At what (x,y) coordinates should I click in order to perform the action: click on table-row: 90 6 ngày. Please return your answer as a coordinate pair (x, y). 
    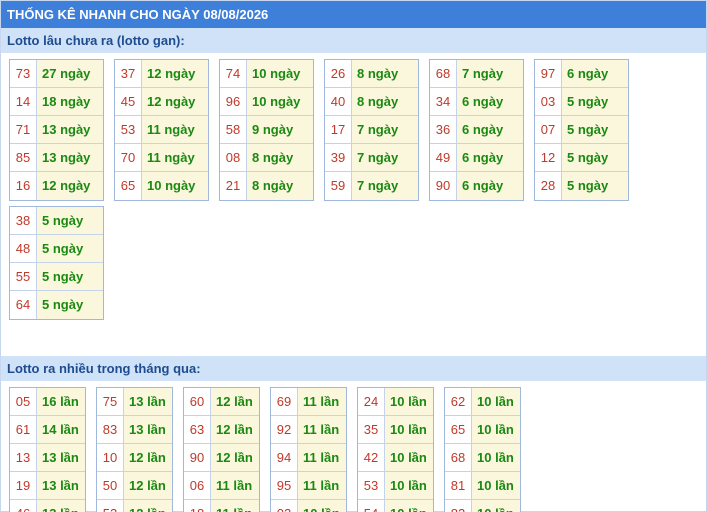
    Looking at the image, I should click on (476, 186).